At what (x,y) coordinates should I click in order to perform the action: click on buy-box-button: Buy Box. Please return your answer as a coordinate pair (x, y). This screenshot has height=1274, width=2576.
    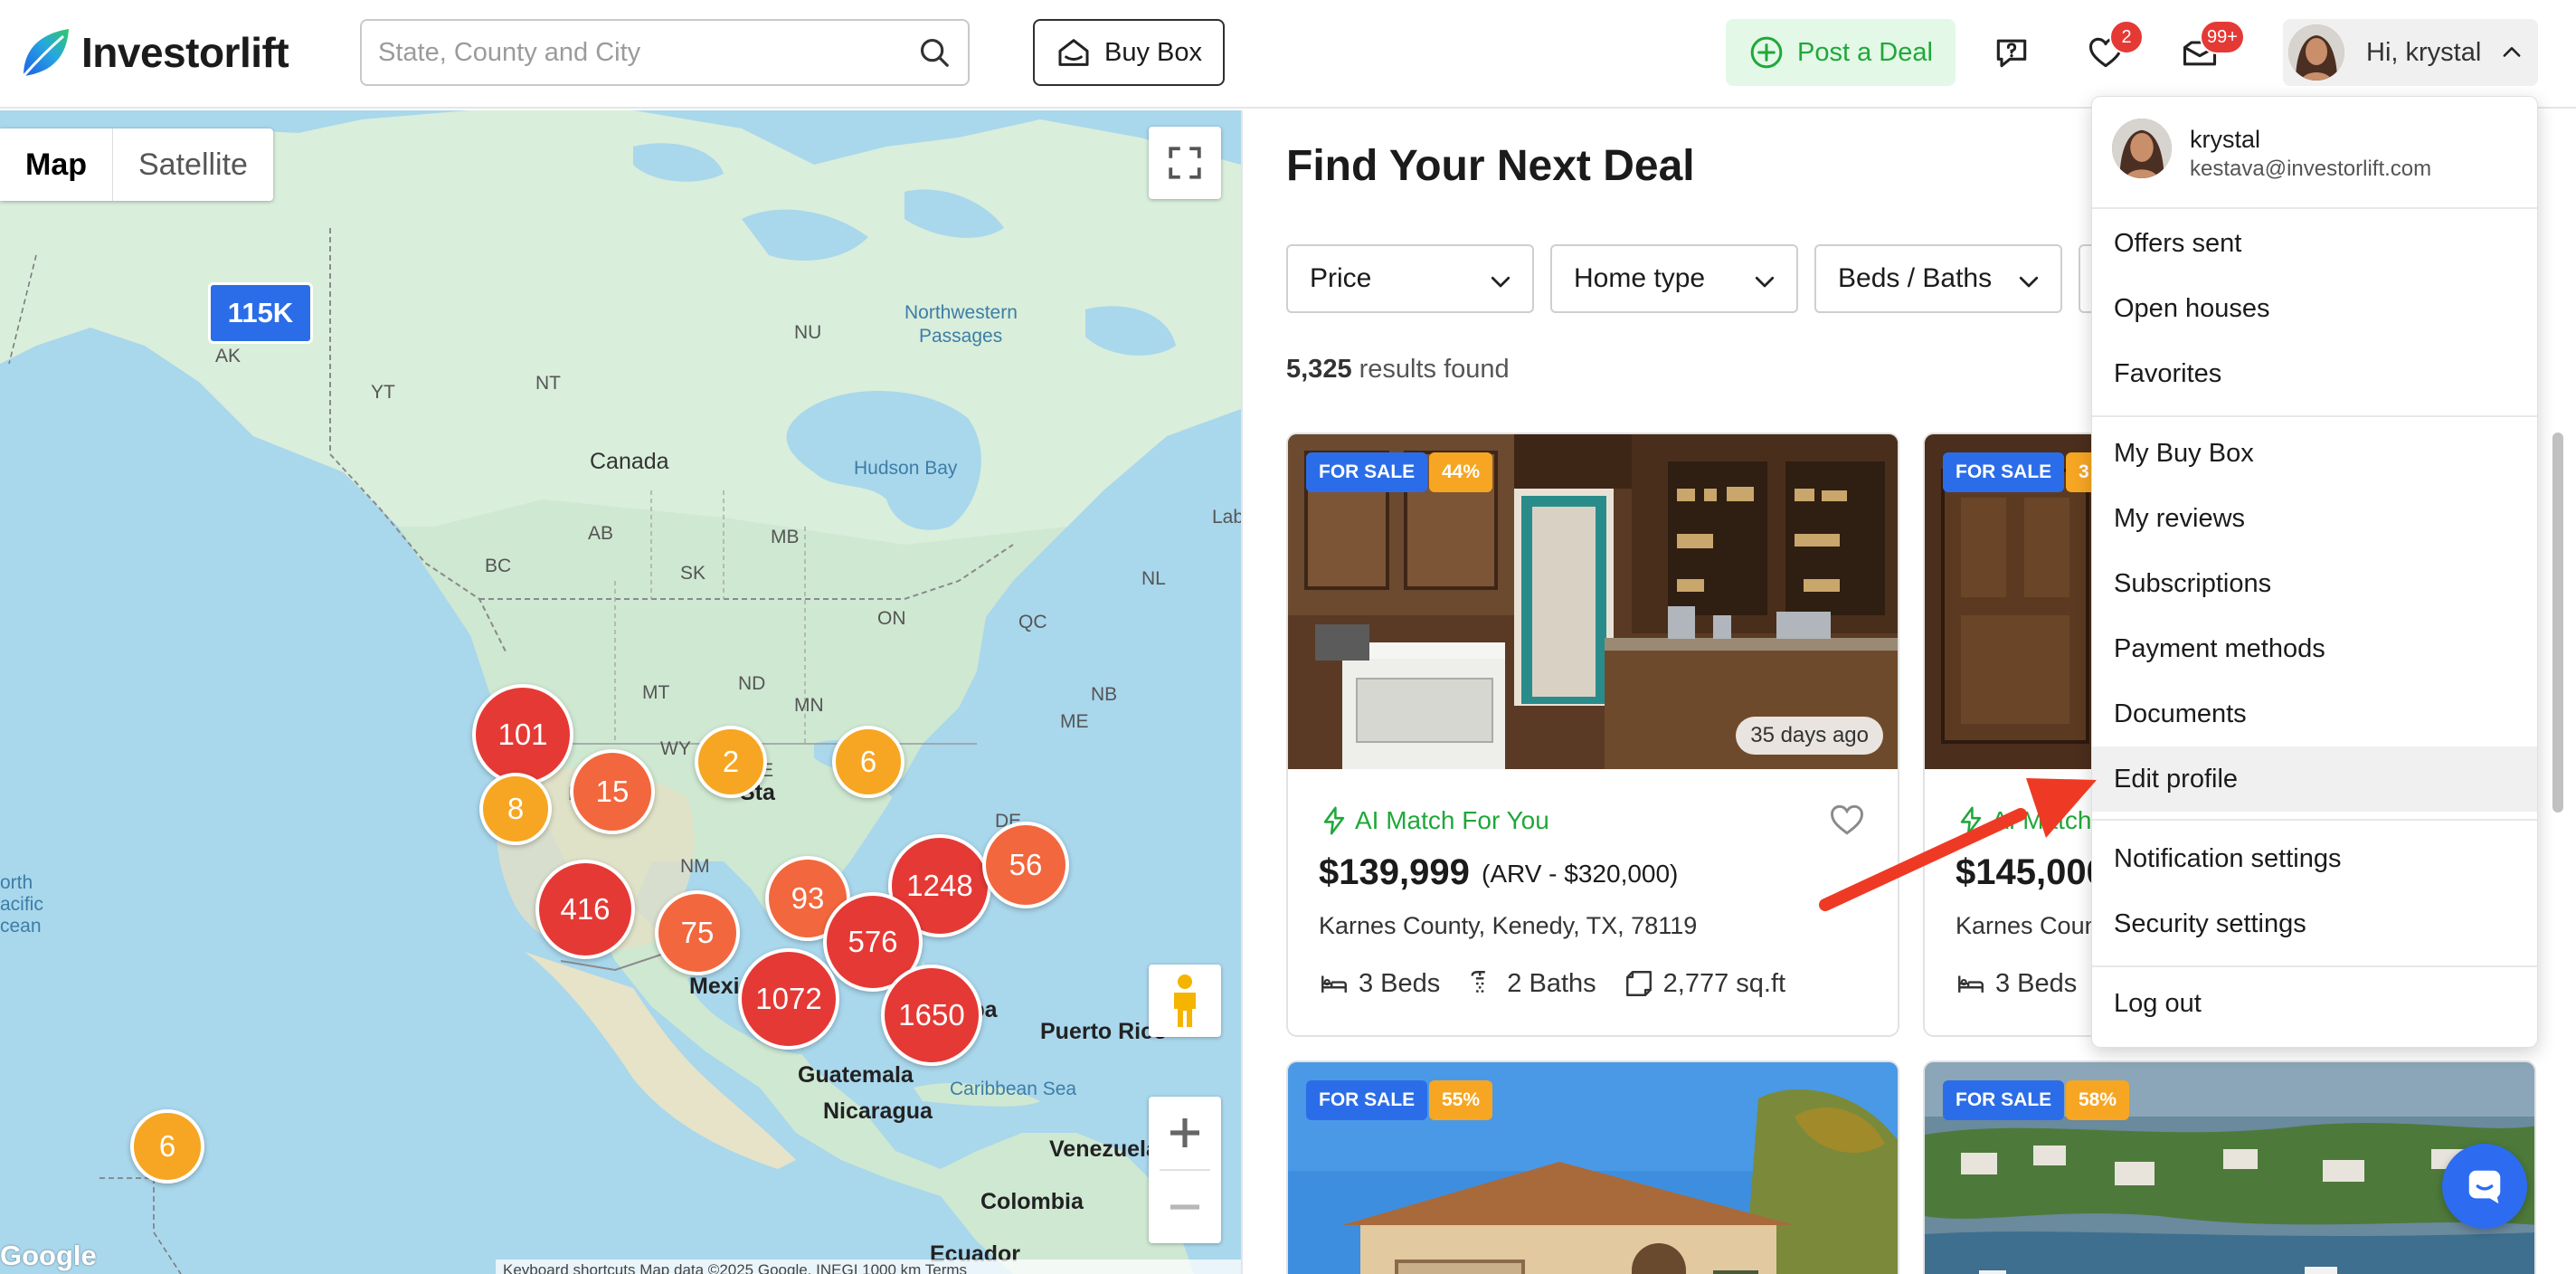
    Looking at the image, I should click on (1129, 52).